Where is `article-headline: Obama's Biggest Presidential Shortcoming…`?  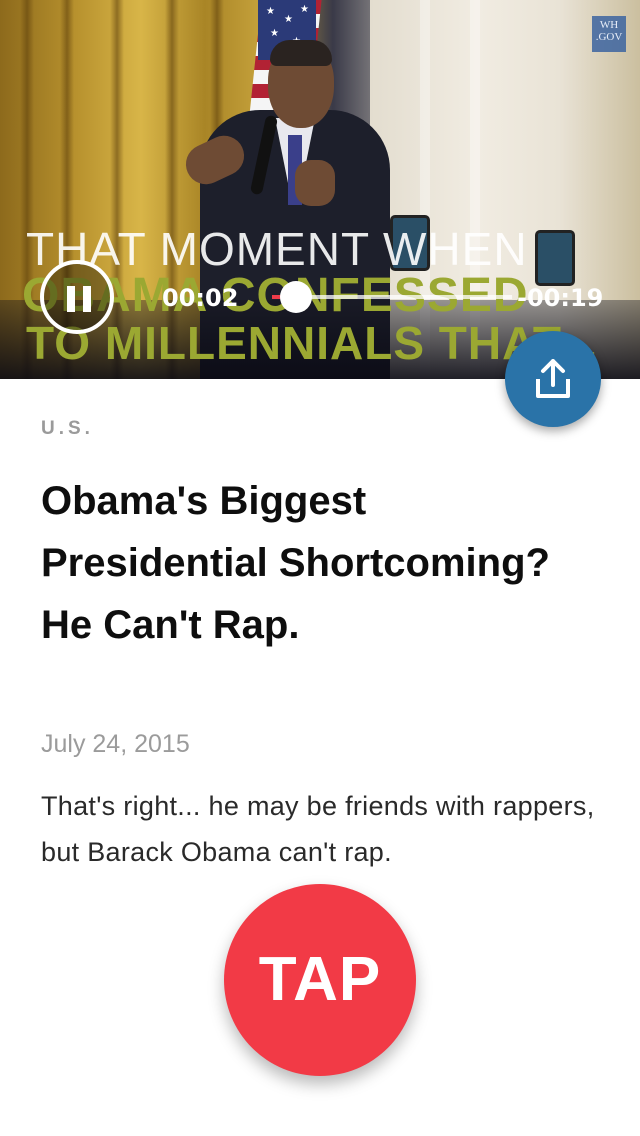
article-headline: Obama's Biggest Presidential Shortcoming… is located at coordinates (295, 563).